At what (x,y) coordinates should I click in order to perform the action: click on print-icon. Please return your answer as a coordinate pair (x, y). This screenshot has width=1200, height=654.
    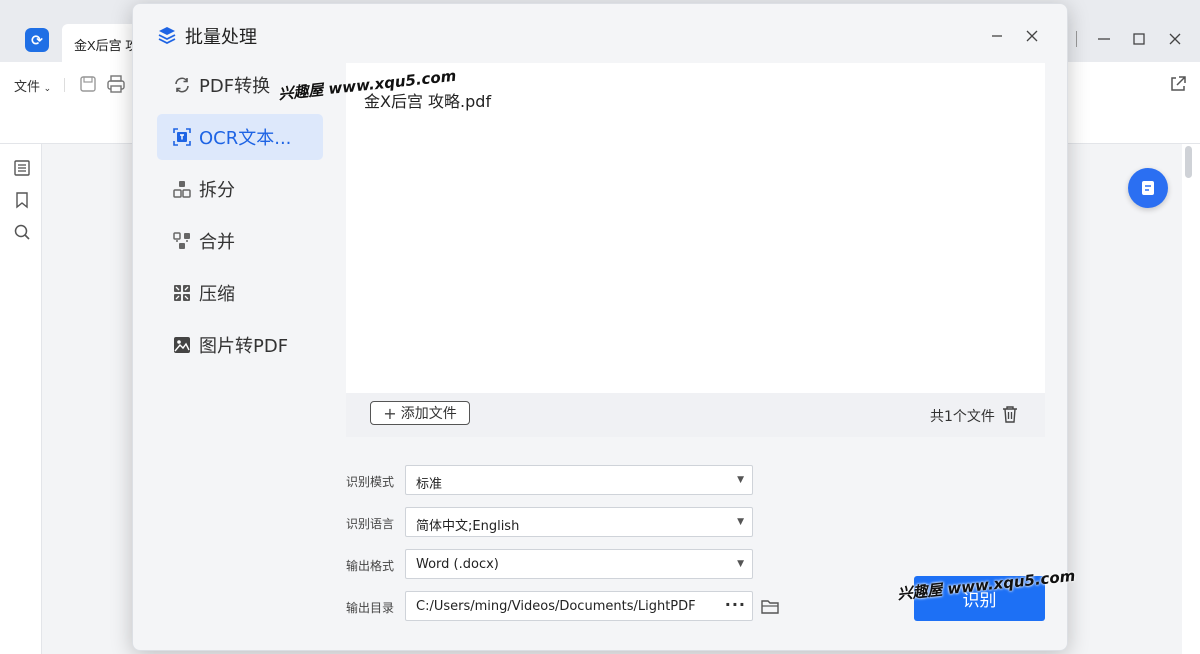
    Looking at the image, I should click on (116, 84).